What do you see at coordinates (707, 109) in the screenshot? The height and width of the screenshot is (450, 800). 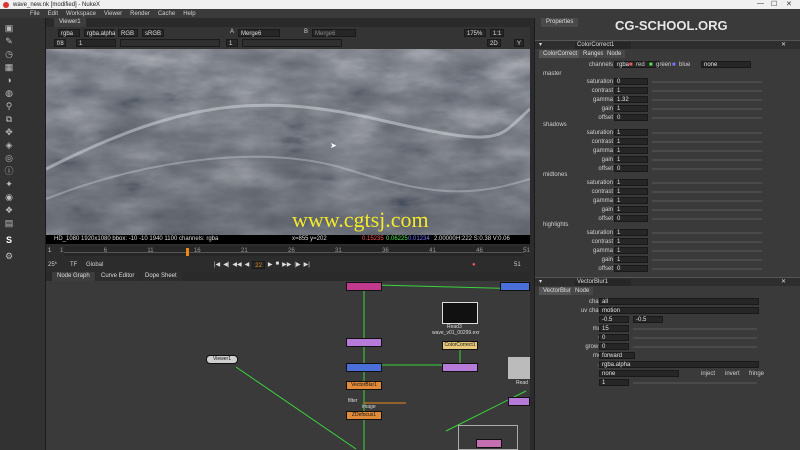 I see `master-gain-slider` at bounding box center [707, 109].